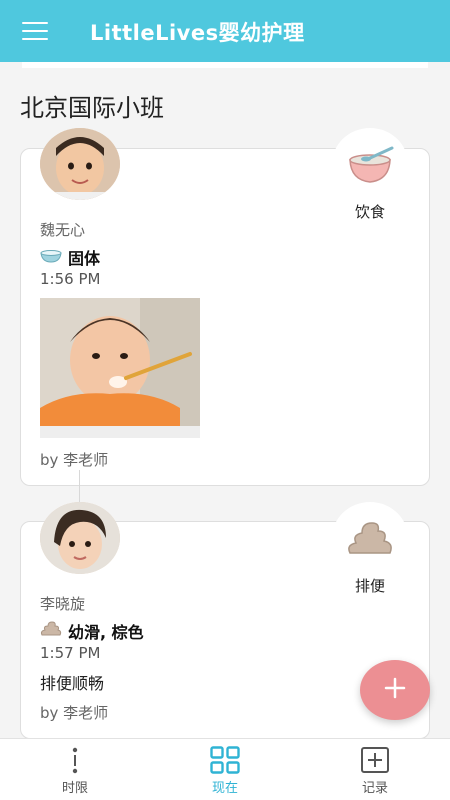 The height and width of the screenshot is (800, 450). I want to click on nav-tab-records: 记录, so click(375, 769).